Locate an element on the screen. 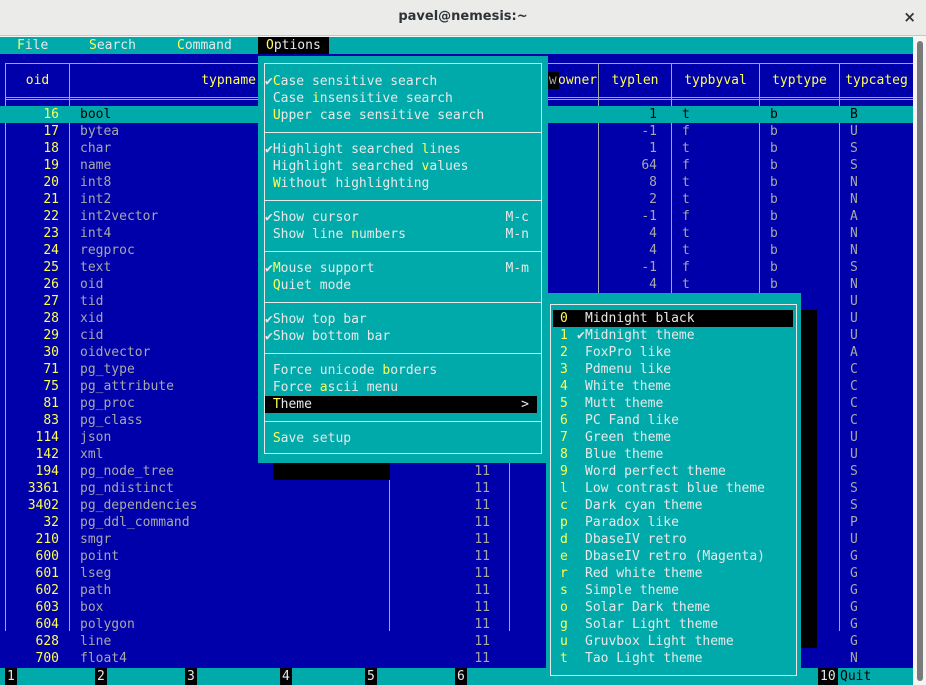  theme-item-word-perfect-theme: 9 Word perfect theme is located at coordinates (673, 471).